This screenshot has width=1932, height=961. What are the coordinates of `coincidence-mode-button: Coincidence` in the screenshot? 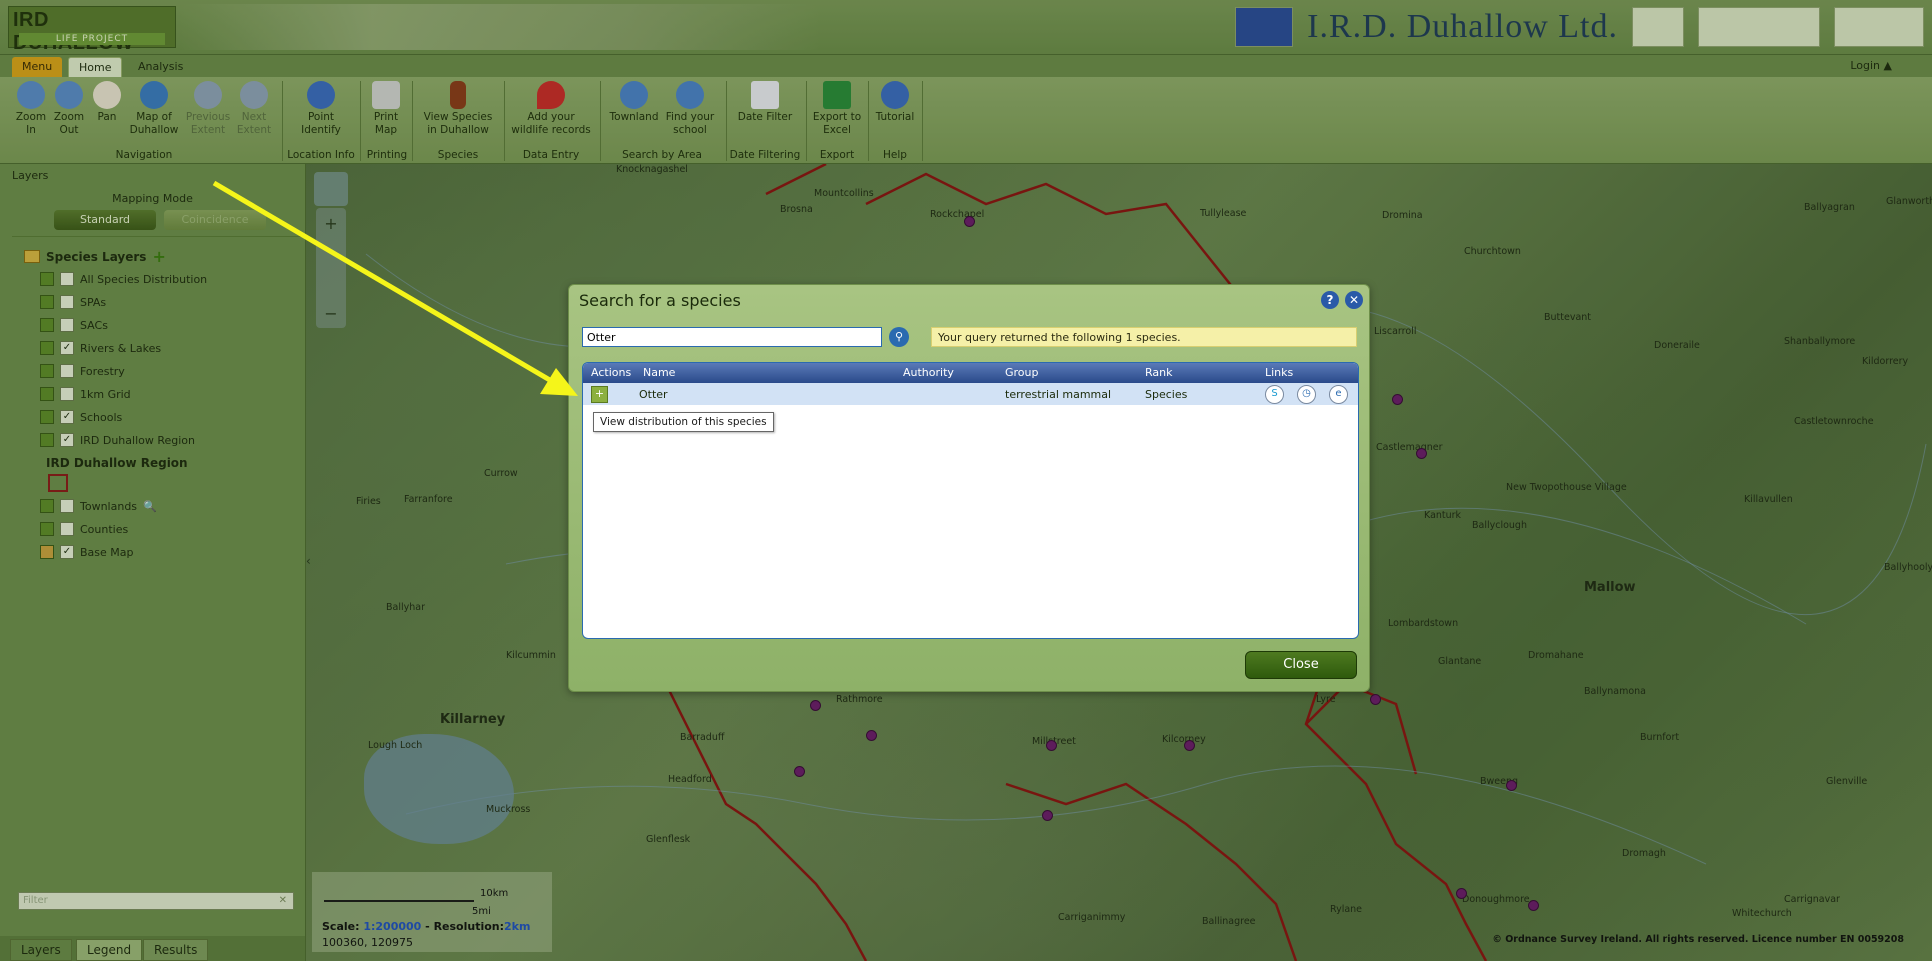 It's located at (215, 220).